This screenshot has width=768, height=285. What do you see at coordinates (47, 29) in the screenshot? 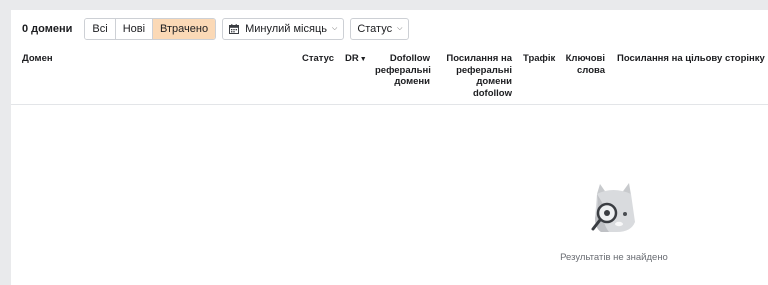
I see `domain-count: 0 домени` at bounding box center [47, 29].